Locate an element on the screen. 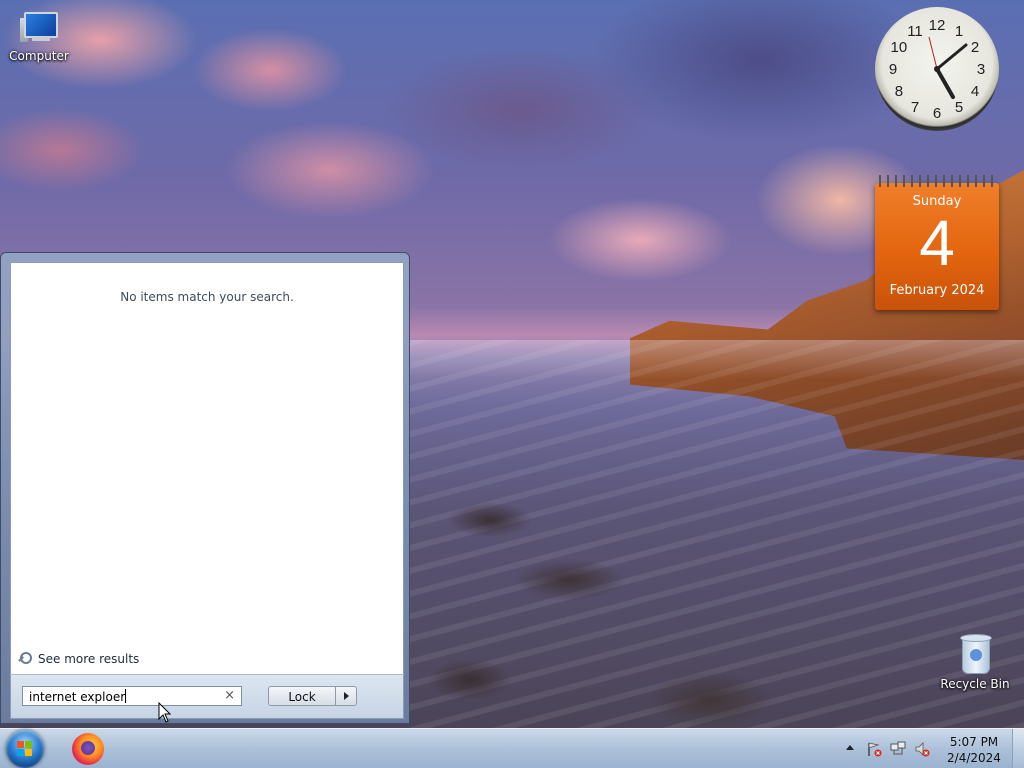 The height and width of the screenshot is (768, 1024). taskbar-time: 5:07 PM is located at coordinates (974, 742).